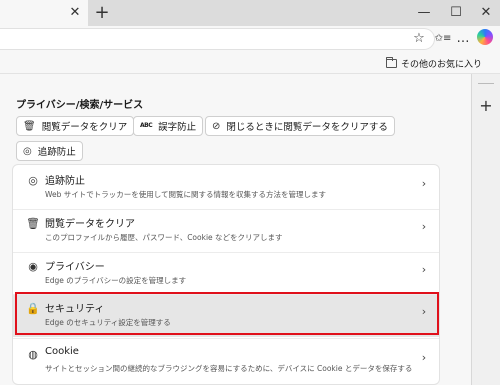 This screenshot has width=500, height=385. I want to click on window-close-icon: ✕, so click(486, 13).